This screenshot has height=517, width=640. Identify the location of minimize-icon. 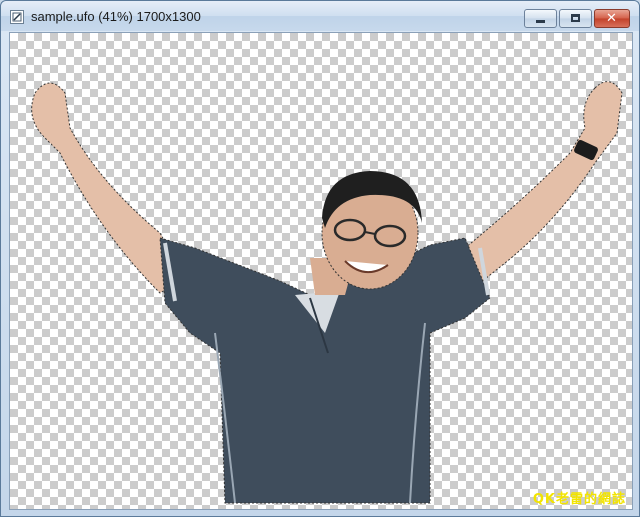
(540, 21).